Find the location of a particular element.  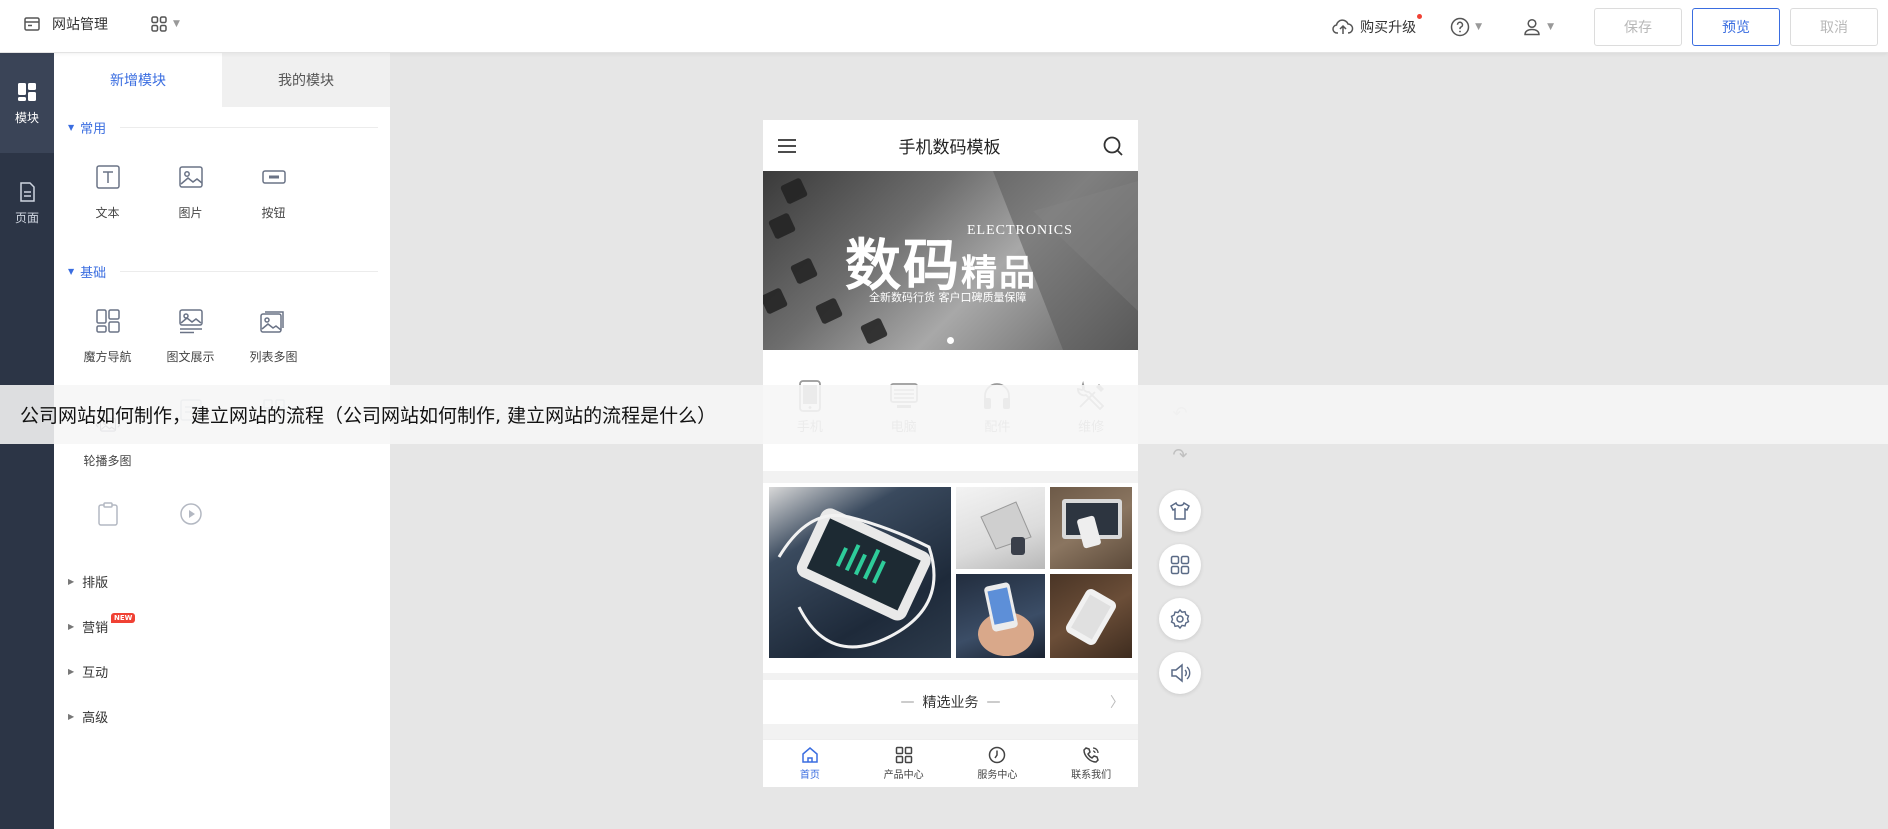

tab-new-modules: 新增模块 is located at coordinates (138, 80).